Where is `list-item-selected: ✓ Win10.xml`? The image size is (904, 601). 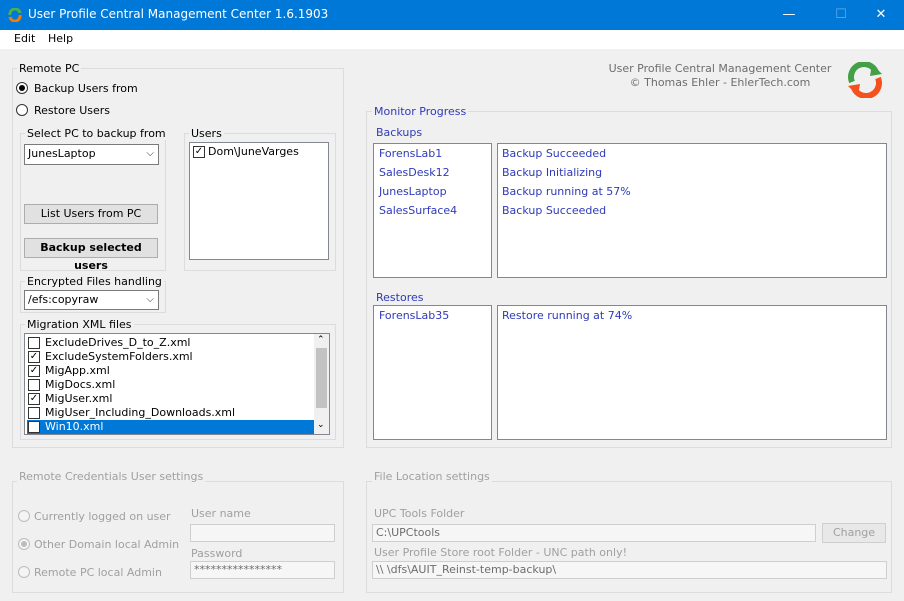 list-item-selected: ✓ Win10.xml is located at coordinates (171, 427).